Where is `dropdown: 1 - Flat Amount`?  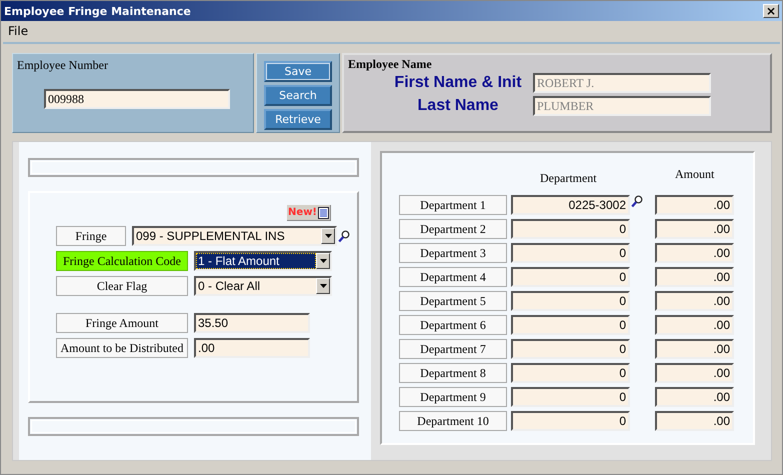
dropdown: 1 - Flat Amount is located at coordinates (263, 261).